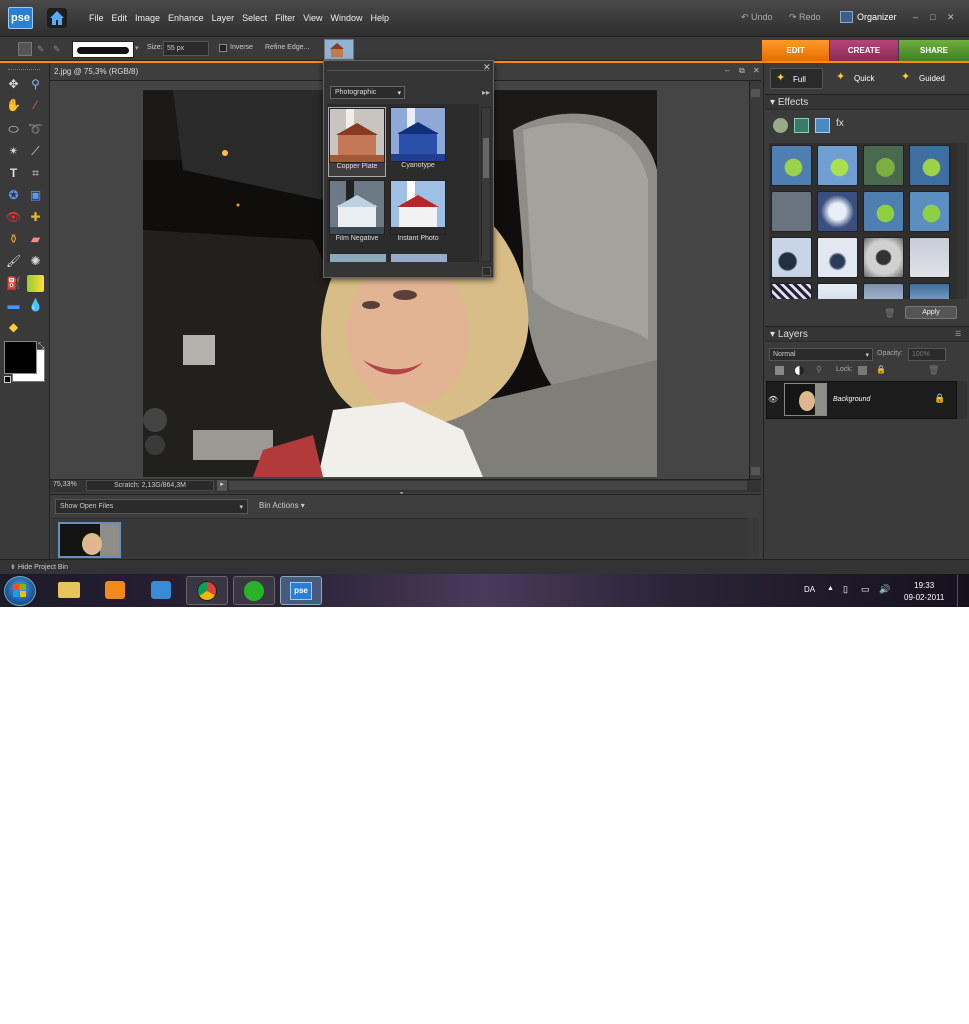  I want to click on tab-edit: EDIT, so click(795, 50).